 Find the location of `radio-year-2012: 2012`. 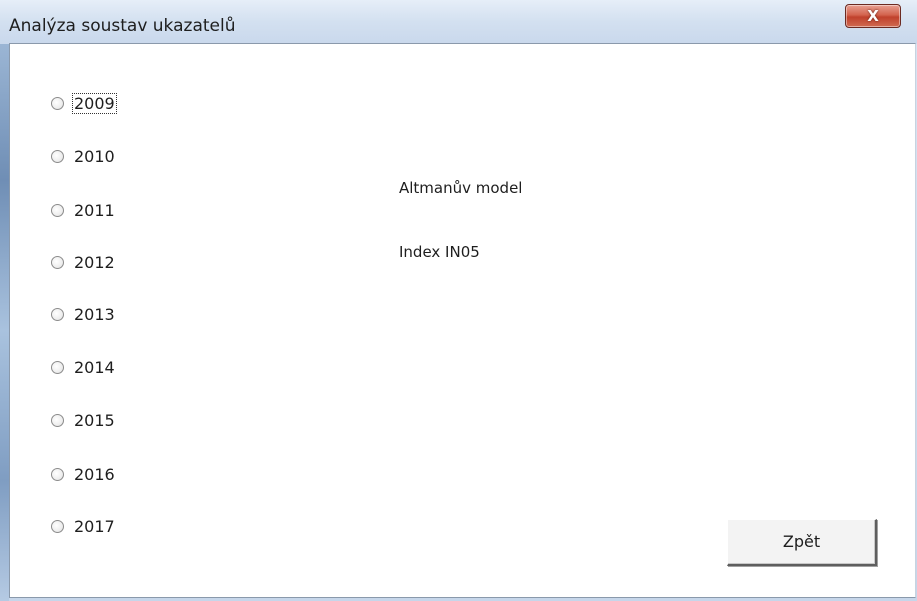

radio-year-2012: 2012 is located at coordinates (84, 262).